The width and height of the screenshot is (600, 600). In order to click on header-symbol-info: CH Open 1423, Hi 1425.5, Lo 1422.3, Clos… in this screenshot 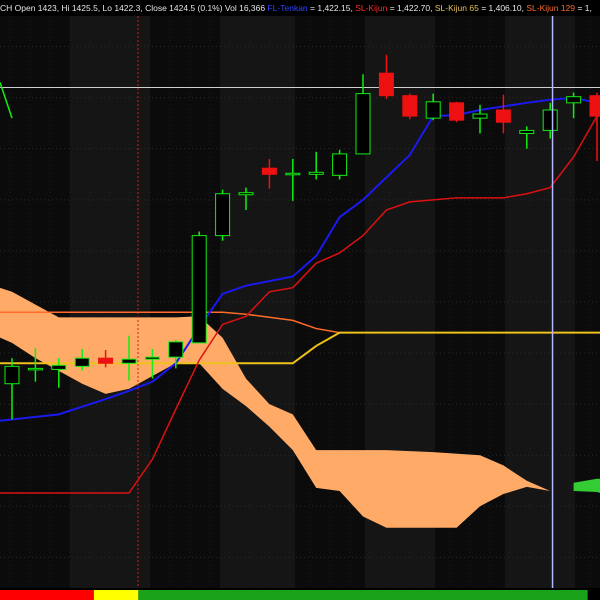, I will do `click(133, 8)`.